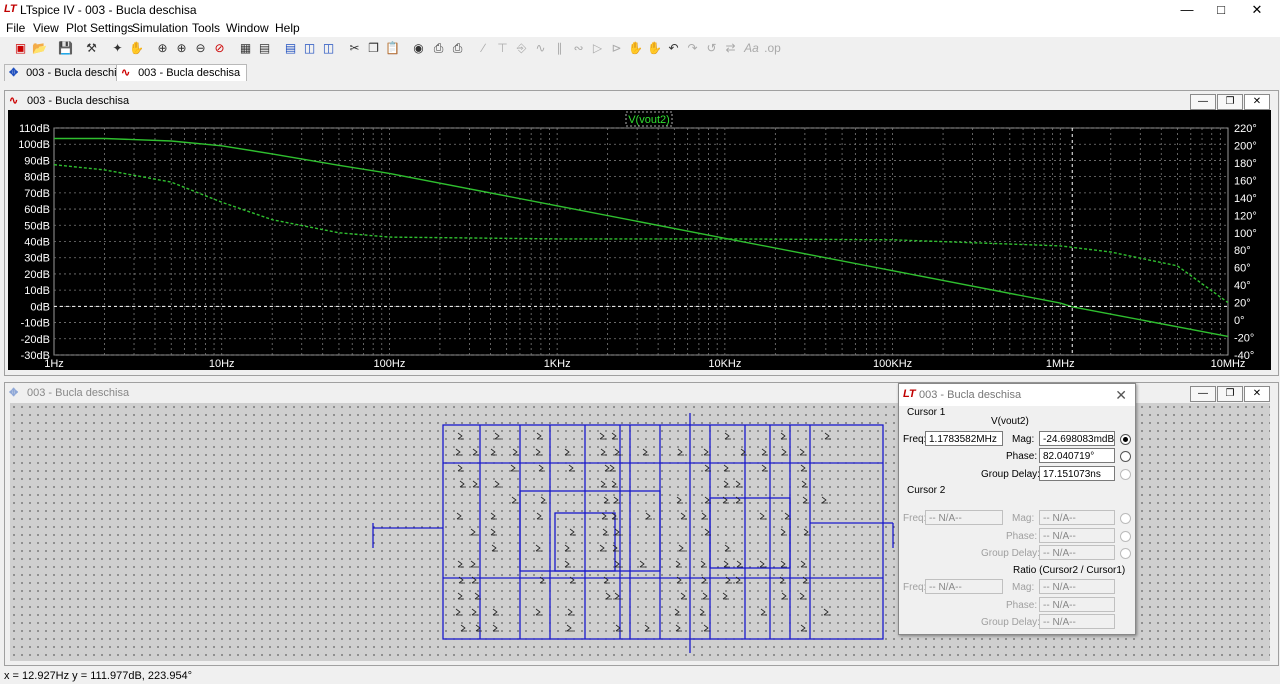 This screenshot has width=1280, height=684. Describe the element at coordinates (1121, 395) in the screenshot. I see `close-icon: ✕` at that location.